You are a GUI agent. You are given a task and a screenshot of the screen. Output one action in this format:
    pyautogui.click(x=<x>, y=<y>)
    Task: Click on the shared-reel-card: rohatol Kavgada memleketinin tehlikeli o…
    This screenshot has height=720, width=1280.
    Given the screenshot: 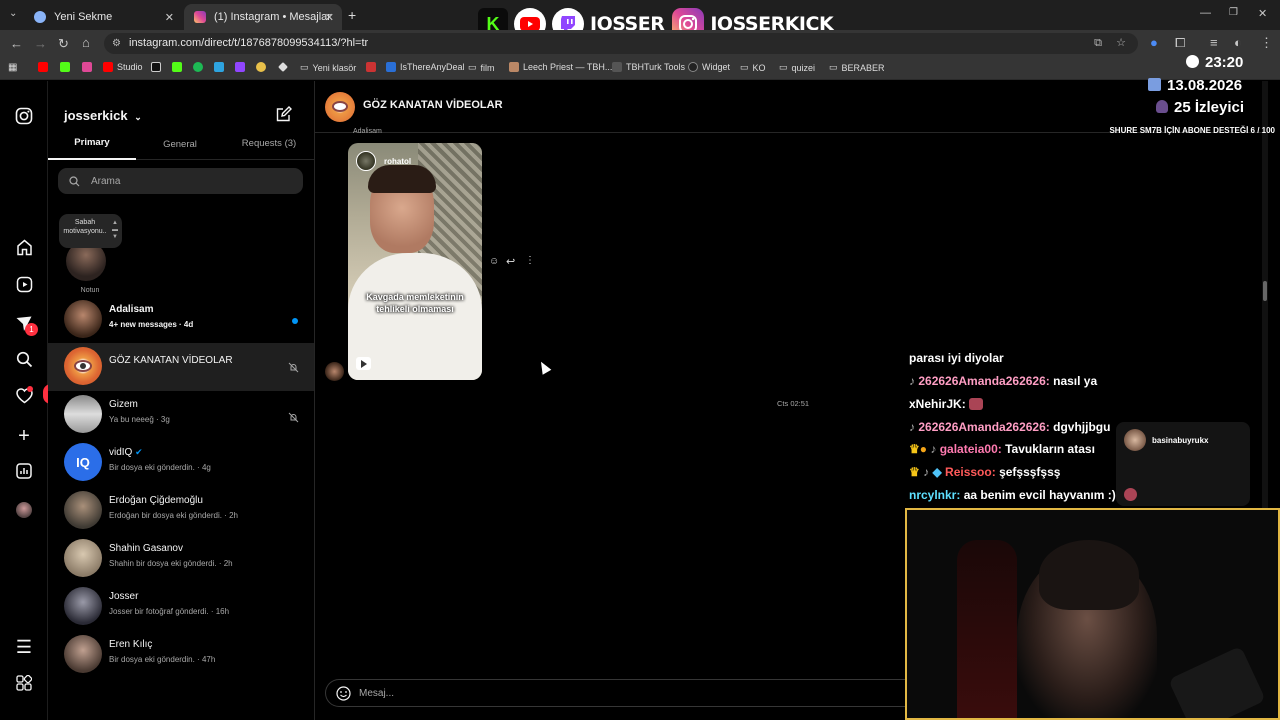 What is the action you would take?
    pyautogui.click(x=415, y=261)
    